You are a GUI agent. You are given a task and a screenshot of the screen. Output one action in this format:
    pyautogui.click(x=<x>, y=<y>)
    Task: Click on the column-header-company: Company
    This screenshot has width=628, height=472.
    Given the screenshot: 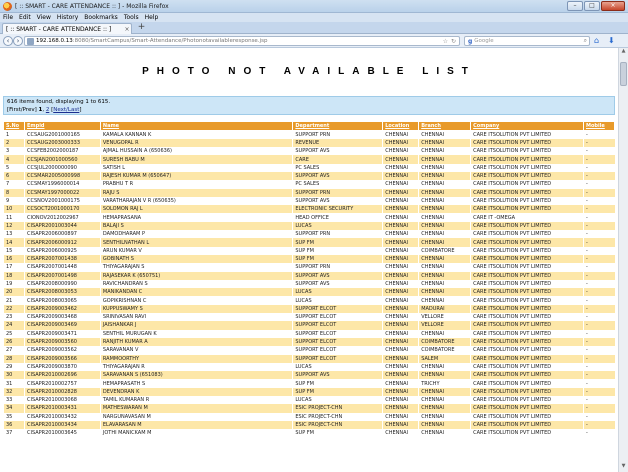 What is the action you would take?
    pyautogui.click(x=527, y=126)
    